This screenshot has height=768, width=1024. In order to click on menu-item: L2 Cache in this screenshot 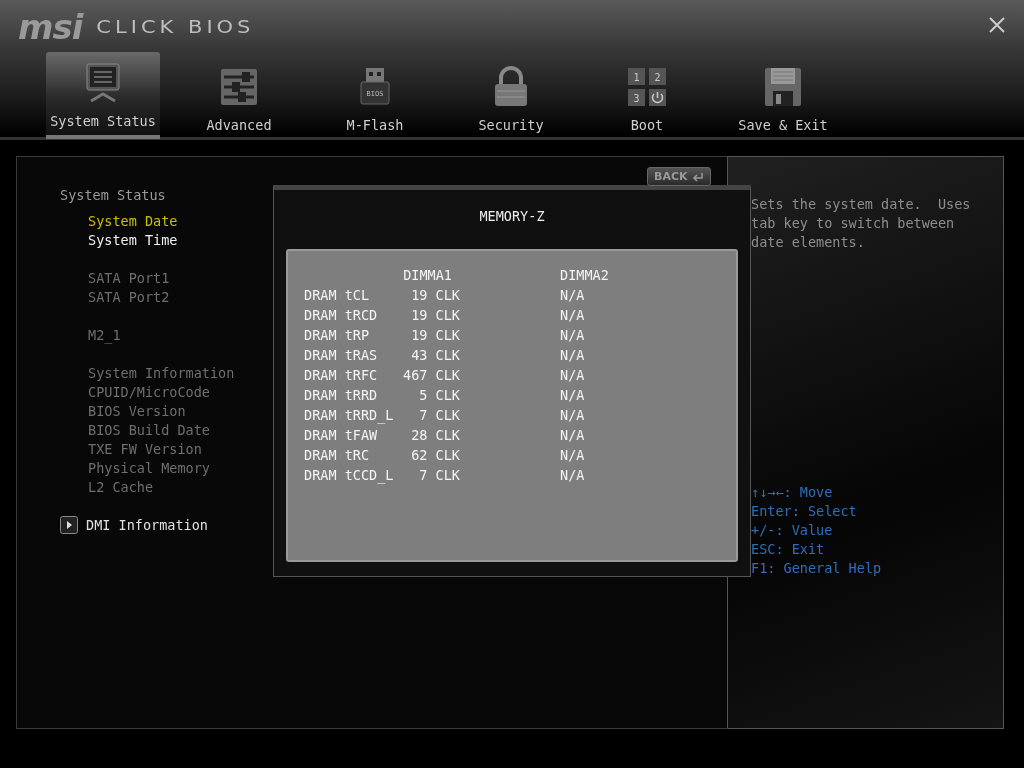, I will do `click(121, 487)`.